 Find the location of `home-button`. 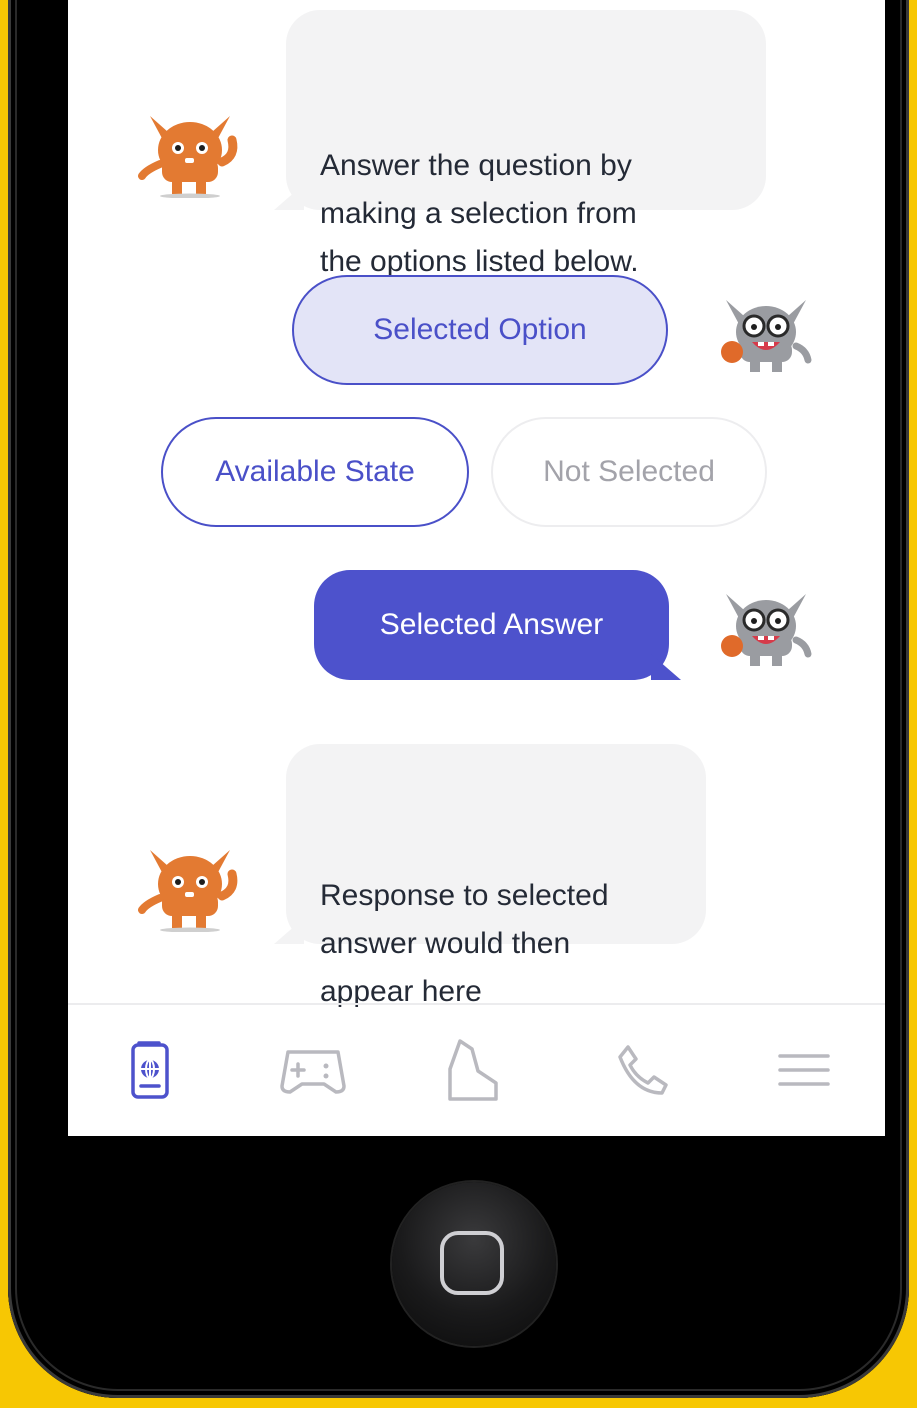

home-button is located at coordinates (474, 1264).